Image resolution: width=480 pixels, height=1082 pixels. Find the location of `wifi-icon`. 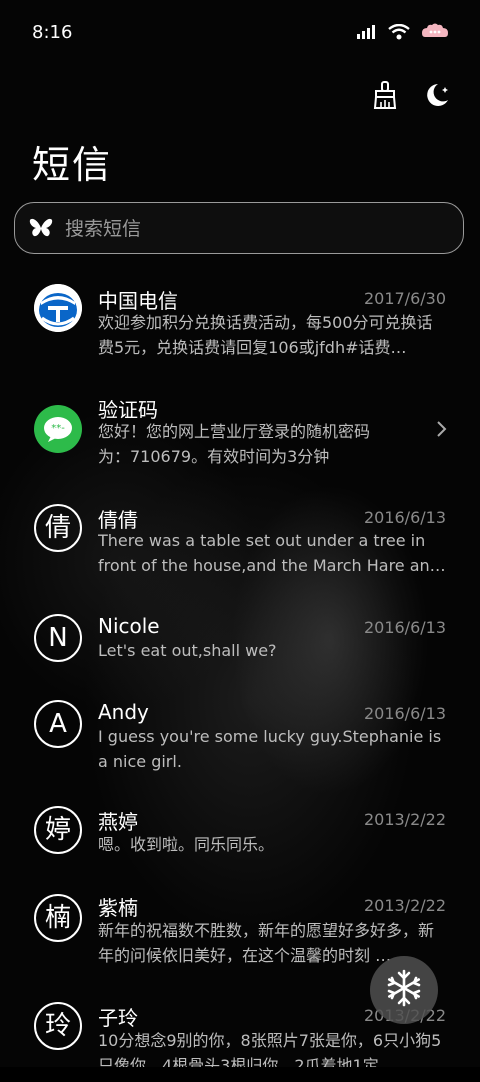

wifi-icon is located at coordinates (399, 33).